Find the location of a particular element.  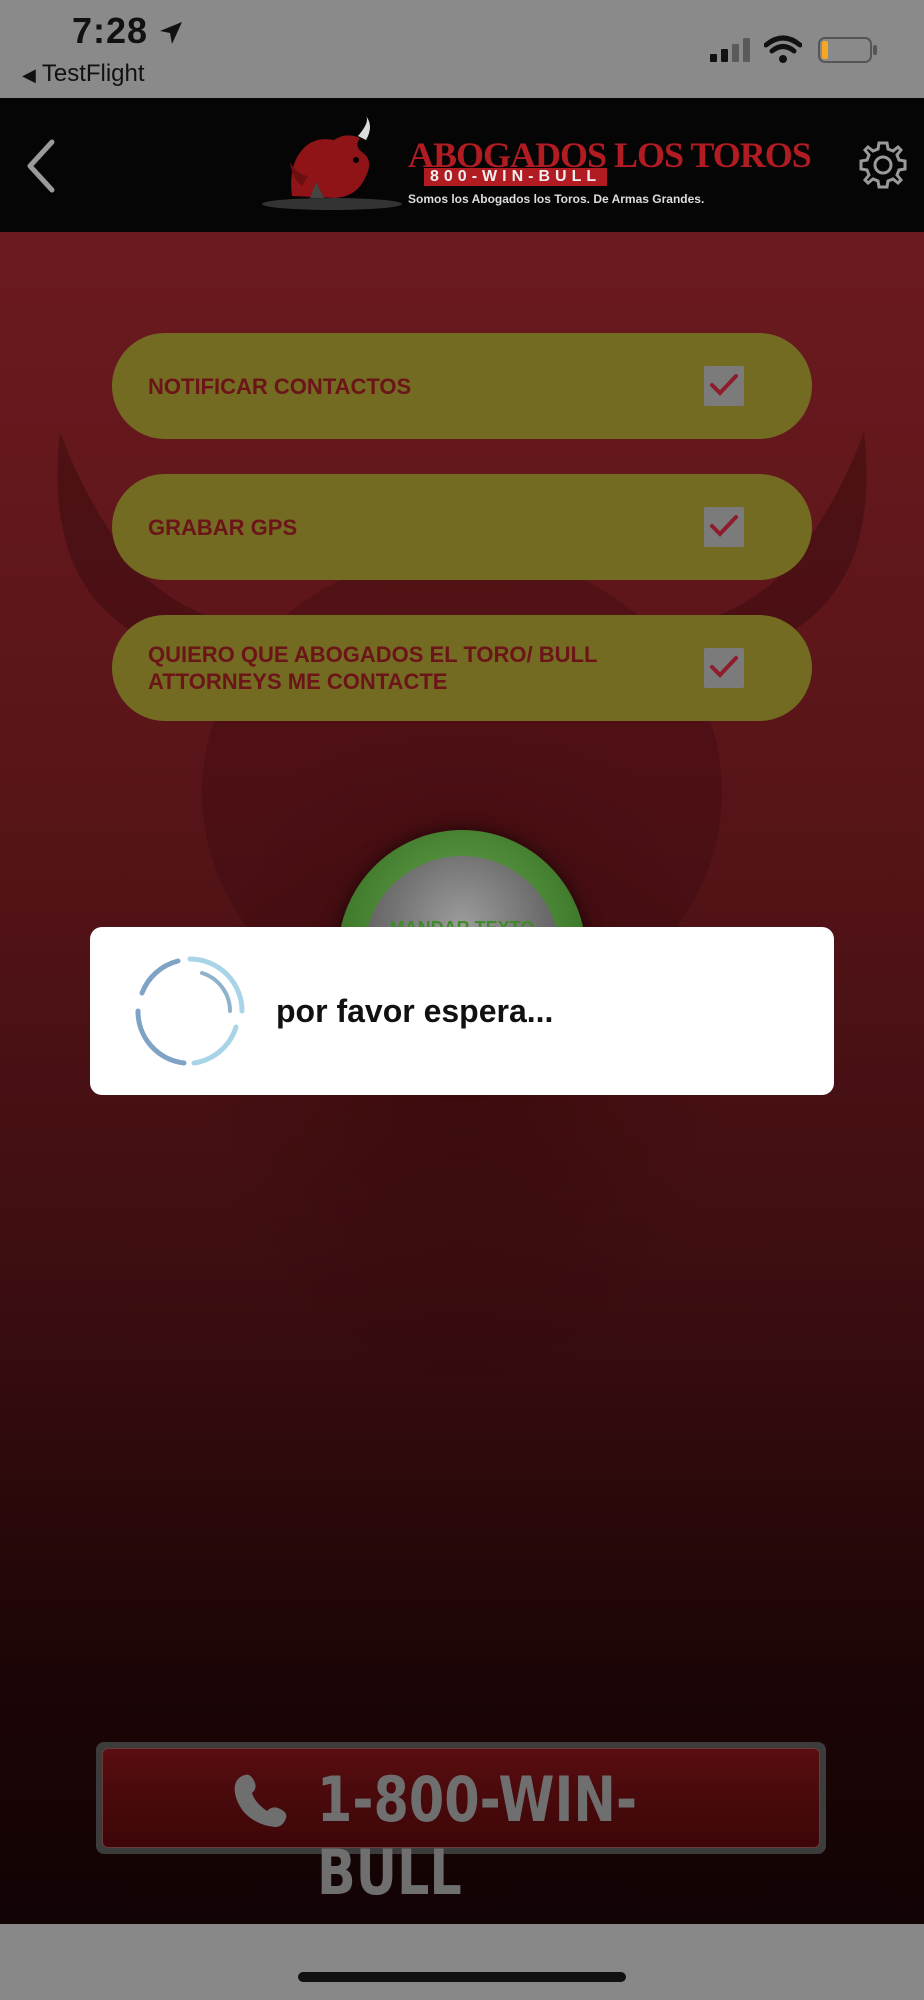

logo-phone: 800-WIN-BULL is located at coordinates (516, 177).